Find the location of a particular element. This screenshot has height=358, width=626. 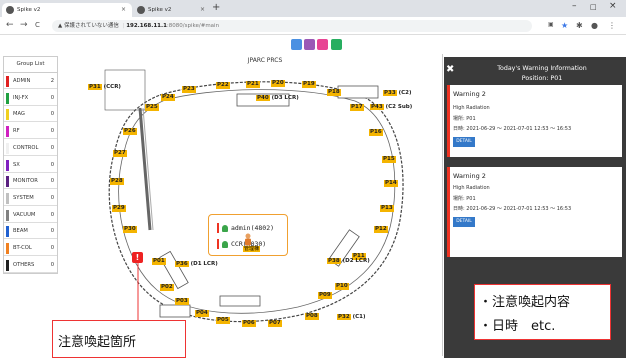

point-label: P15 is located at coordinates (389, 159).